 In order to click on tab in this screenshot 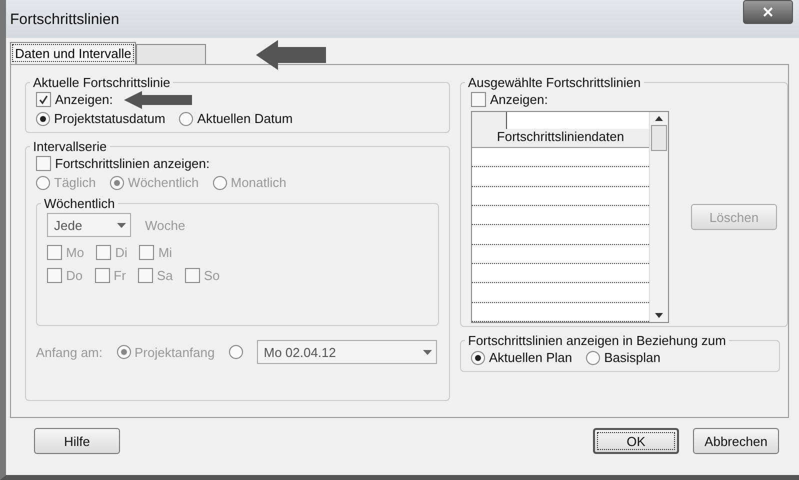, I will do `click(171, 54)`.